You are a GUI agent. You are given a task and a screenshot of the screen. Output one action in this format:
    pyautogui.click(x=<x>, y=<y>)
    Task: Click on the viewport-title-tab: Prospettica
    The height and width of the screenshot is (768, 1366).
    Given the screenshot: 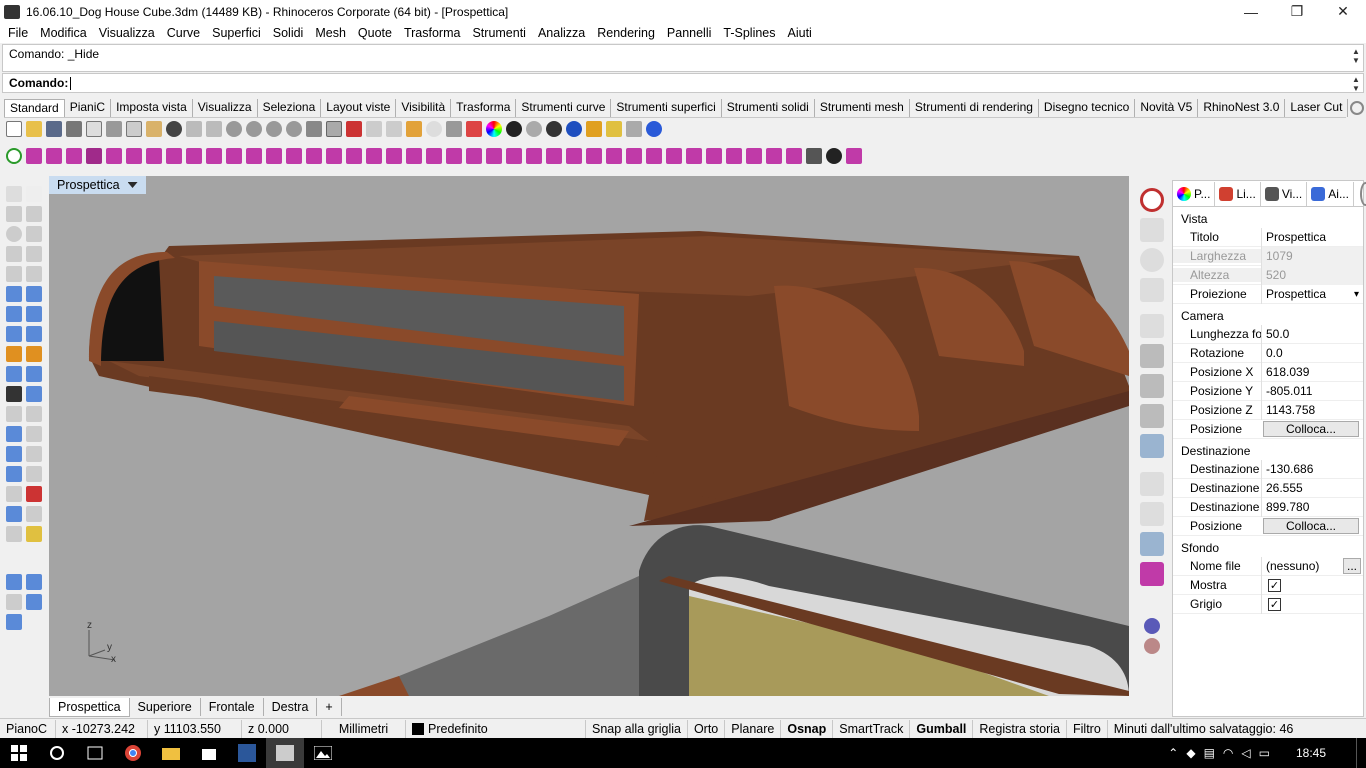 What is the action you would take?
    pyautogui.click(x=97, y=185)
    